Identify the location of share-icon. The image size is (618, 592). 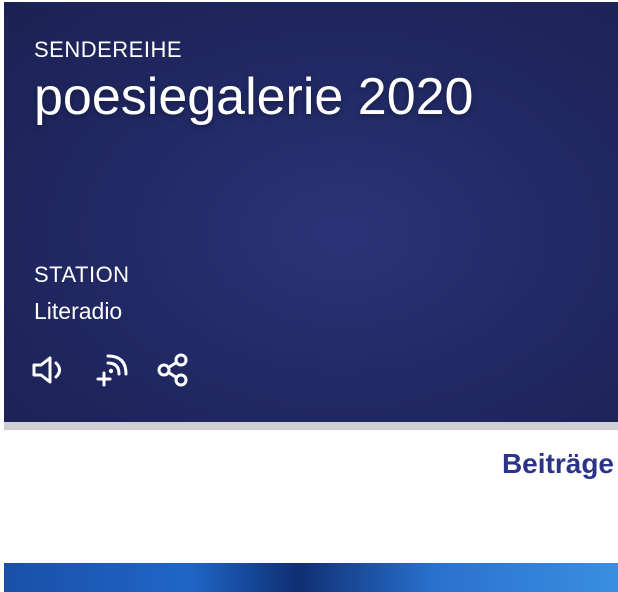
(174, 370).